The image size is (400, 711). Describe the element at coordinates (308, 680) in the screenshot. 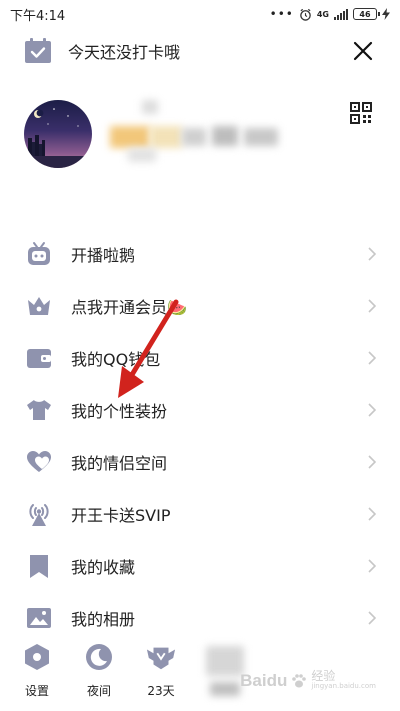

I see `baidu-watermark: Baidu 经验 jingyan.baidu.com` at that location.